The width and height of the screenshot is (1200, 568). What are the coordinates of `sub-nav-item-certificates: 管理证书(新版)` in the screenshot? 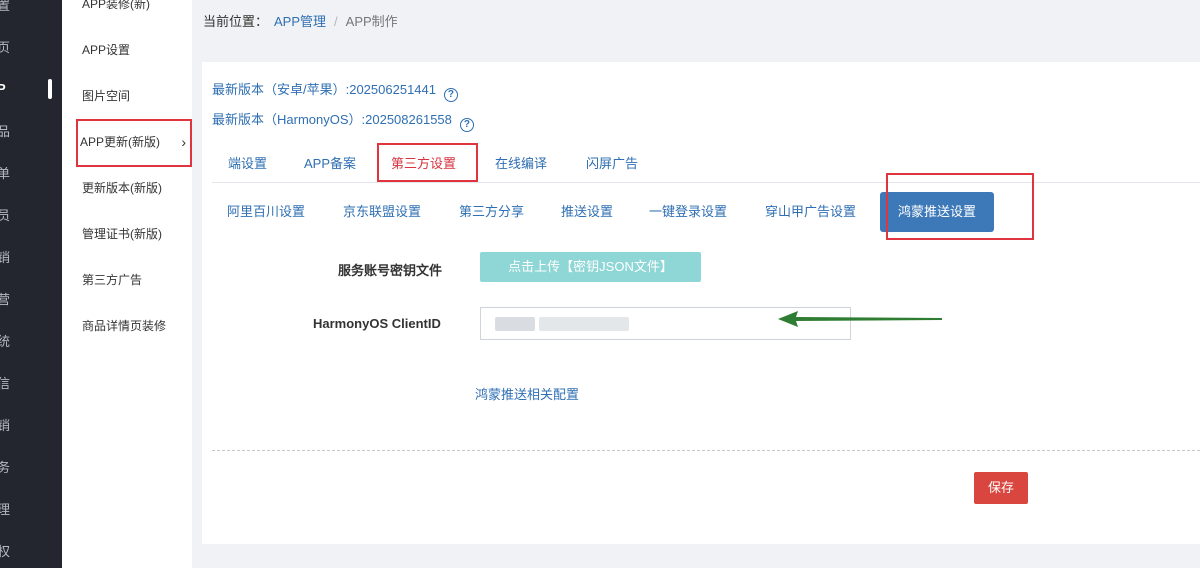 It's located at (137, 234).